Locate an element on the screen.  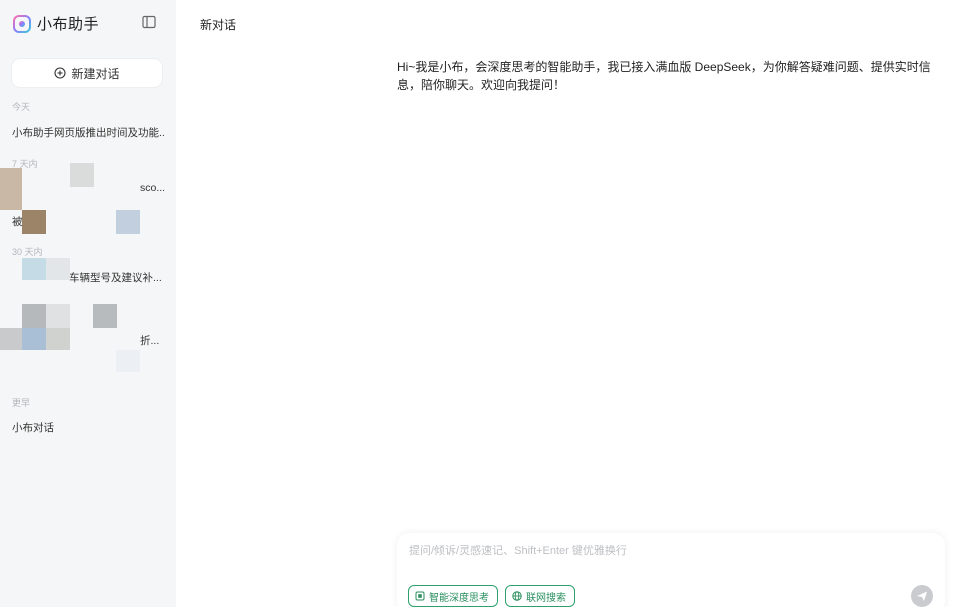
send-icon is located at coordinates (922, 596).